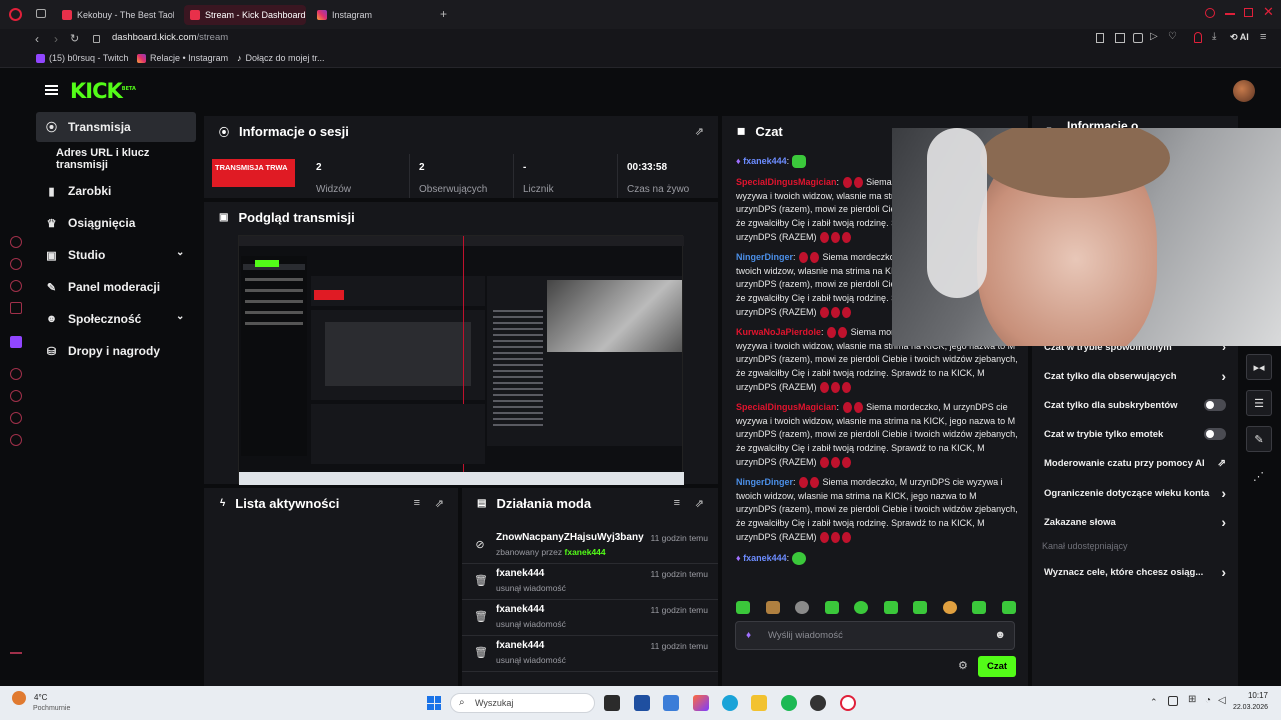 Image resolution: width=1281 pixels, height=720 pixels. I want to click on setting-followers-only: Czat tylko dla obserwujących ›, so click(1135, 376).